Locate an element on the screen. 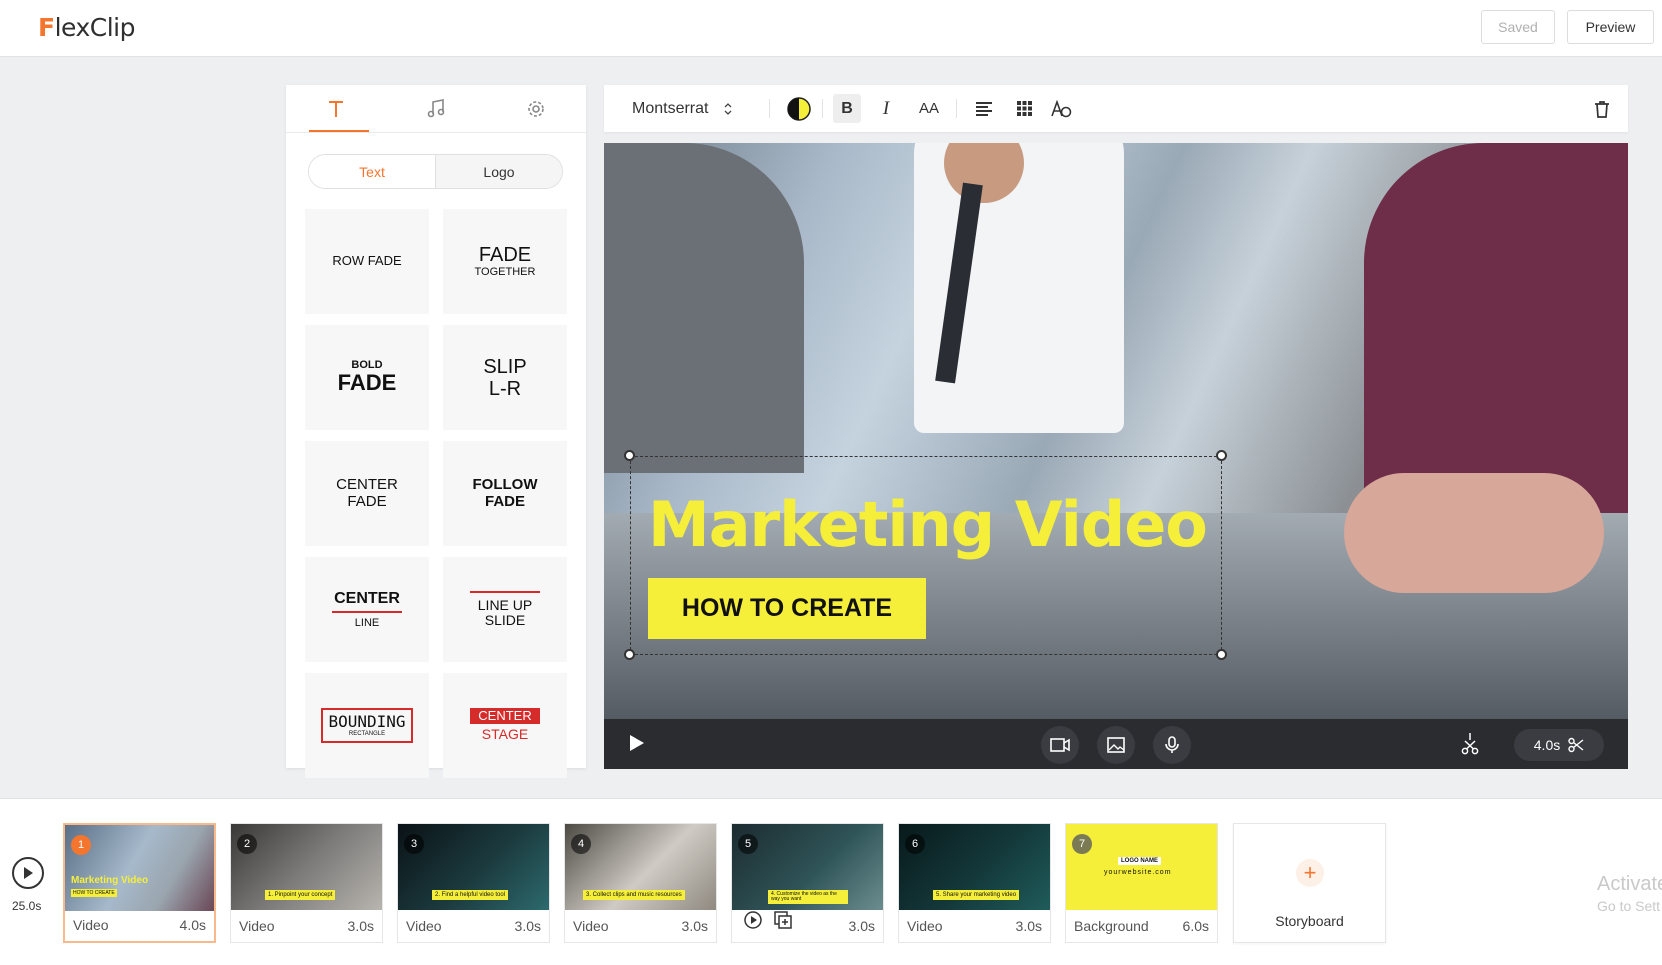 Image resolution: width=1662 pixels, height=965 pixels. tile-line-up-slide: LINE UP SLIDE is located at coordinates (505, 609).